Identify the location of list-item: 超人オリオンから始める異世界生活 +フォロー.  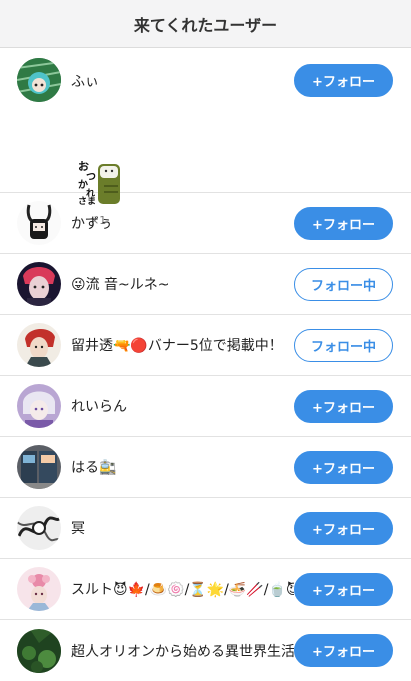
(205, 650).